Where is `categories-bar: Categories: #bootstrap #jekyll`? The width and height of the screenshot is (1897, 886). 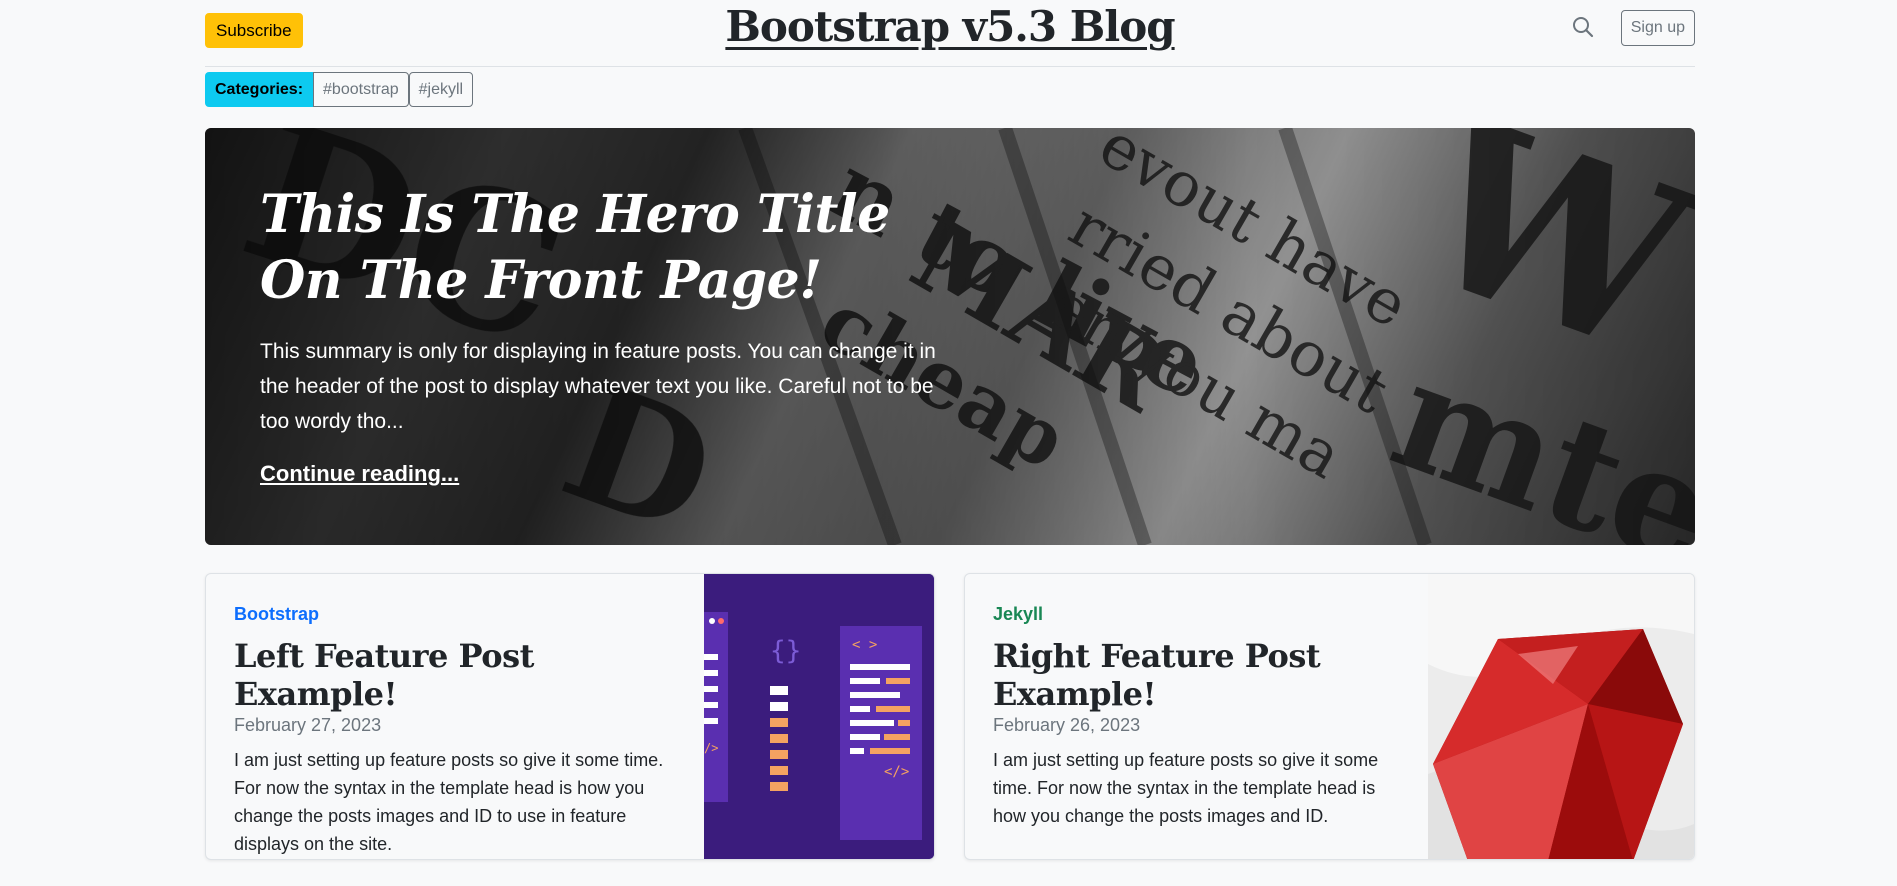 categories-bar: Categories: #bootstrap #jekyll is located at coordinates (339, 89).